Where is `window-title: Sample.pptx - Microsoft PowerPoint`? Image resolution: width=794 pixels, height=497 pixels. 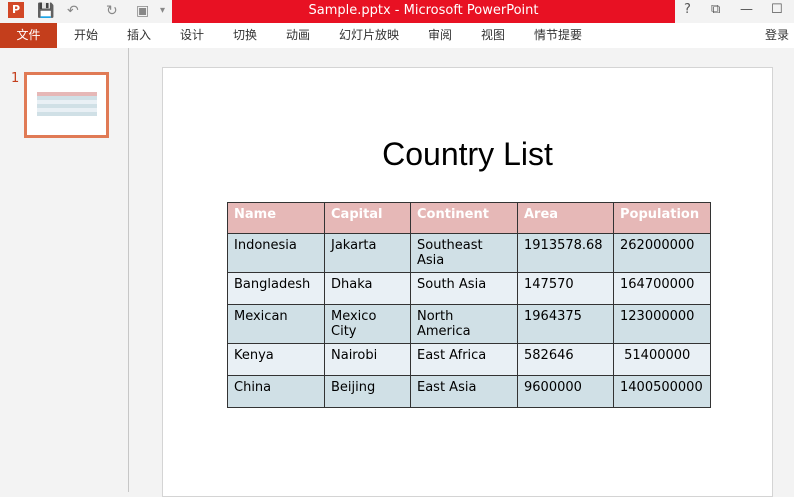 window-title: Sample.pptx - Microsoft PowerPoint is located at coordinates (423, 11).